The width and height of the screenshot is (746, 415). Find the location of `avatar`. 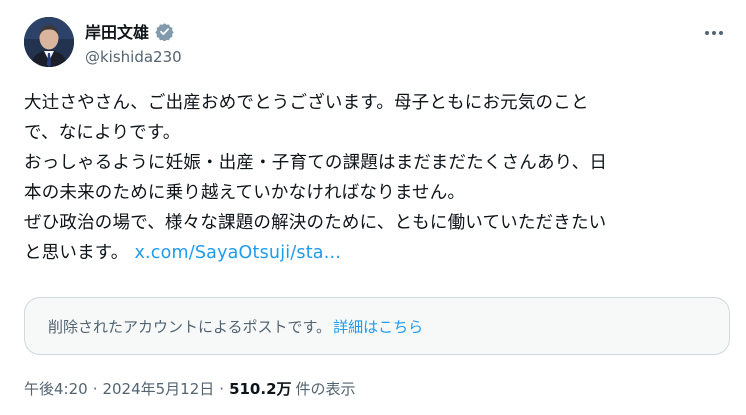

avatar is located at coordinates (49, 42).